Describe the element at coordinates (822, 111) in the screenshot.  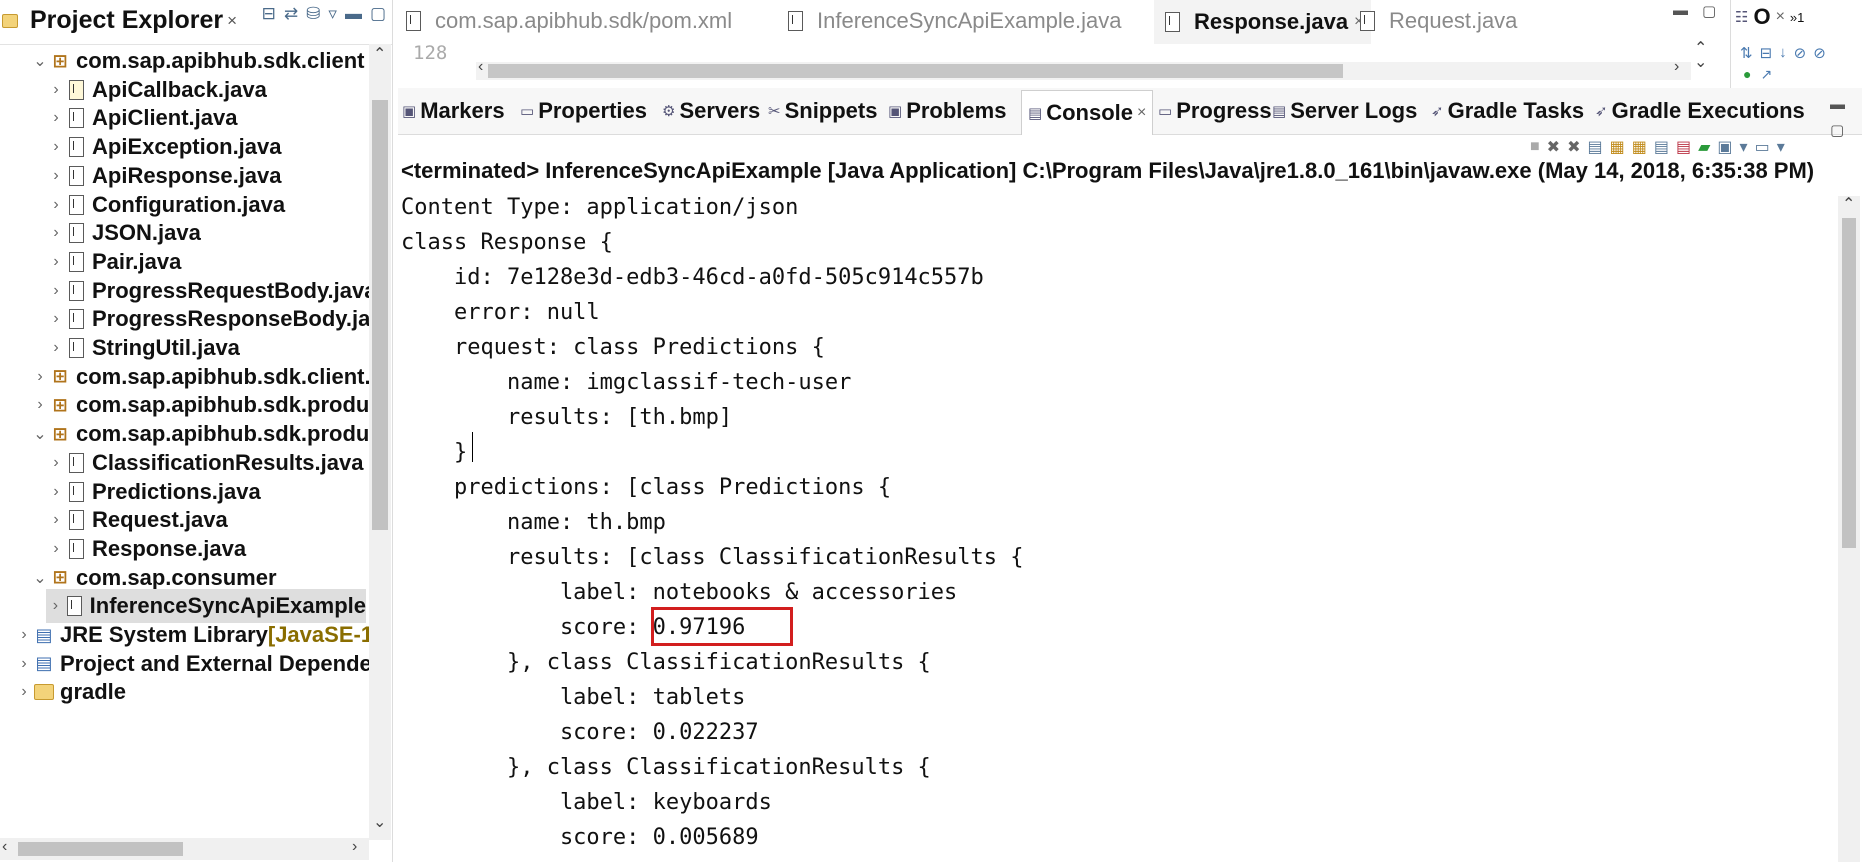
I see `tab-snippets: ✂ Snippets` at that location.